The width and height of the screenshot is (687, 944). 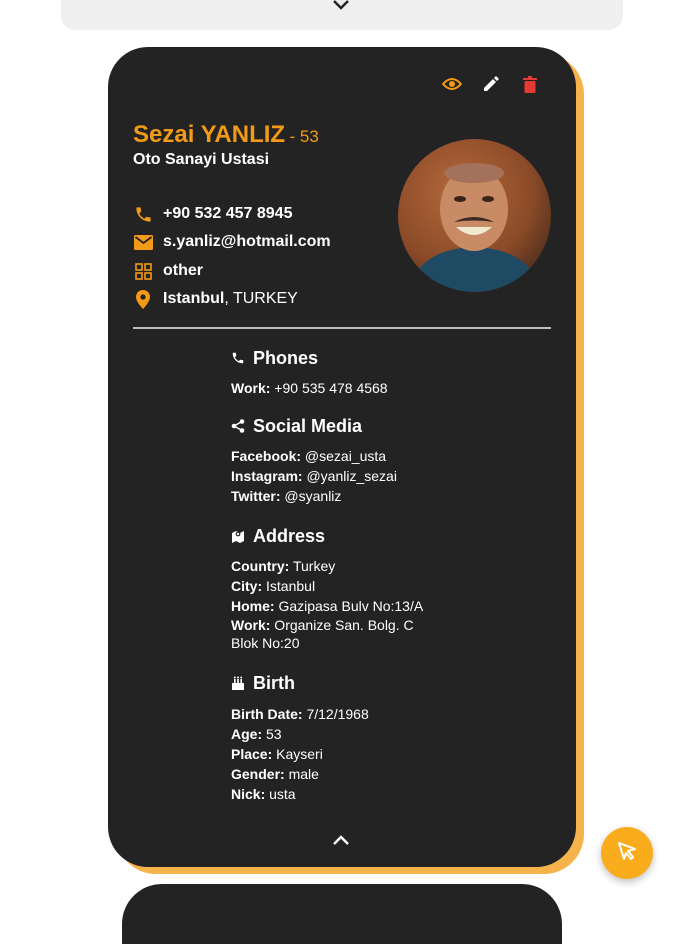 I want to click on section-heading-text: Address, so click(x=289, y=535).